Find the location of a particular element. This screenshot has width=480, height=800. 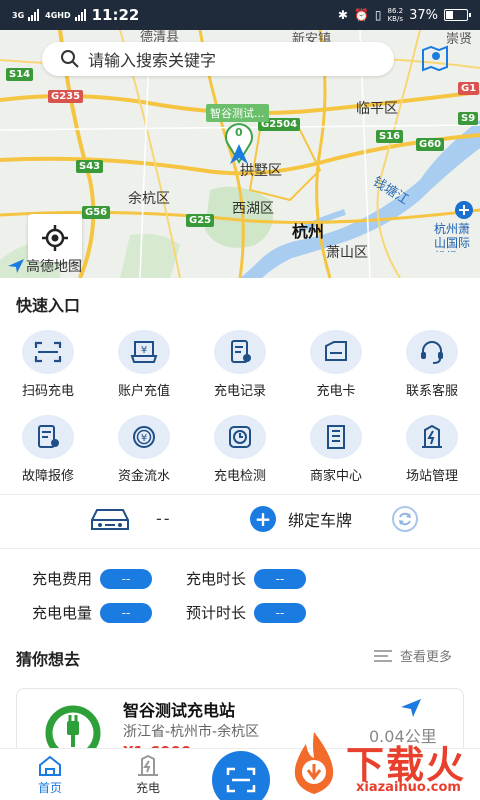

station-manage-icon is located at coordinates (432, 437).